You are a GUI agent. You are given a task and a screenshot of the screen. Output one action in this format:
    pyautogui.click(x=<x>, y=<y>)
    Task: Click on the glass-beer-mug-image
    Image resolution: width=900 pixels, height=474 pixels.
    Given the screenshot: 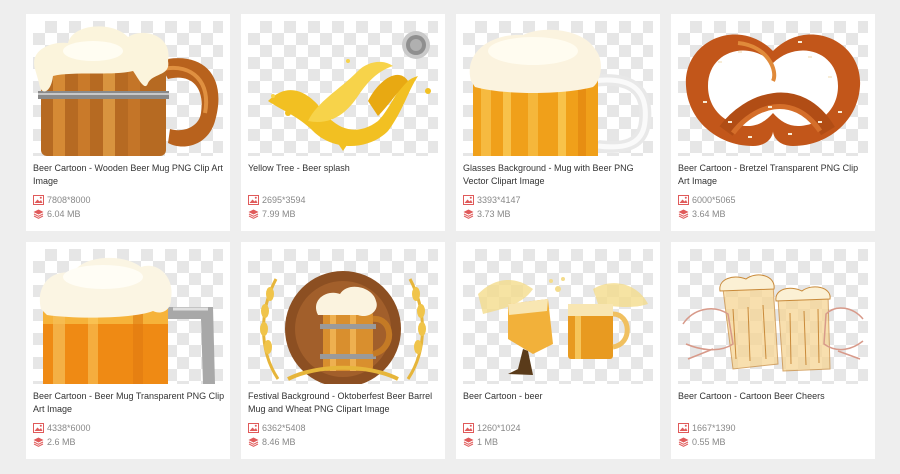 What is the action you would take?
    pyautogui.click(x=558, y=88)
    